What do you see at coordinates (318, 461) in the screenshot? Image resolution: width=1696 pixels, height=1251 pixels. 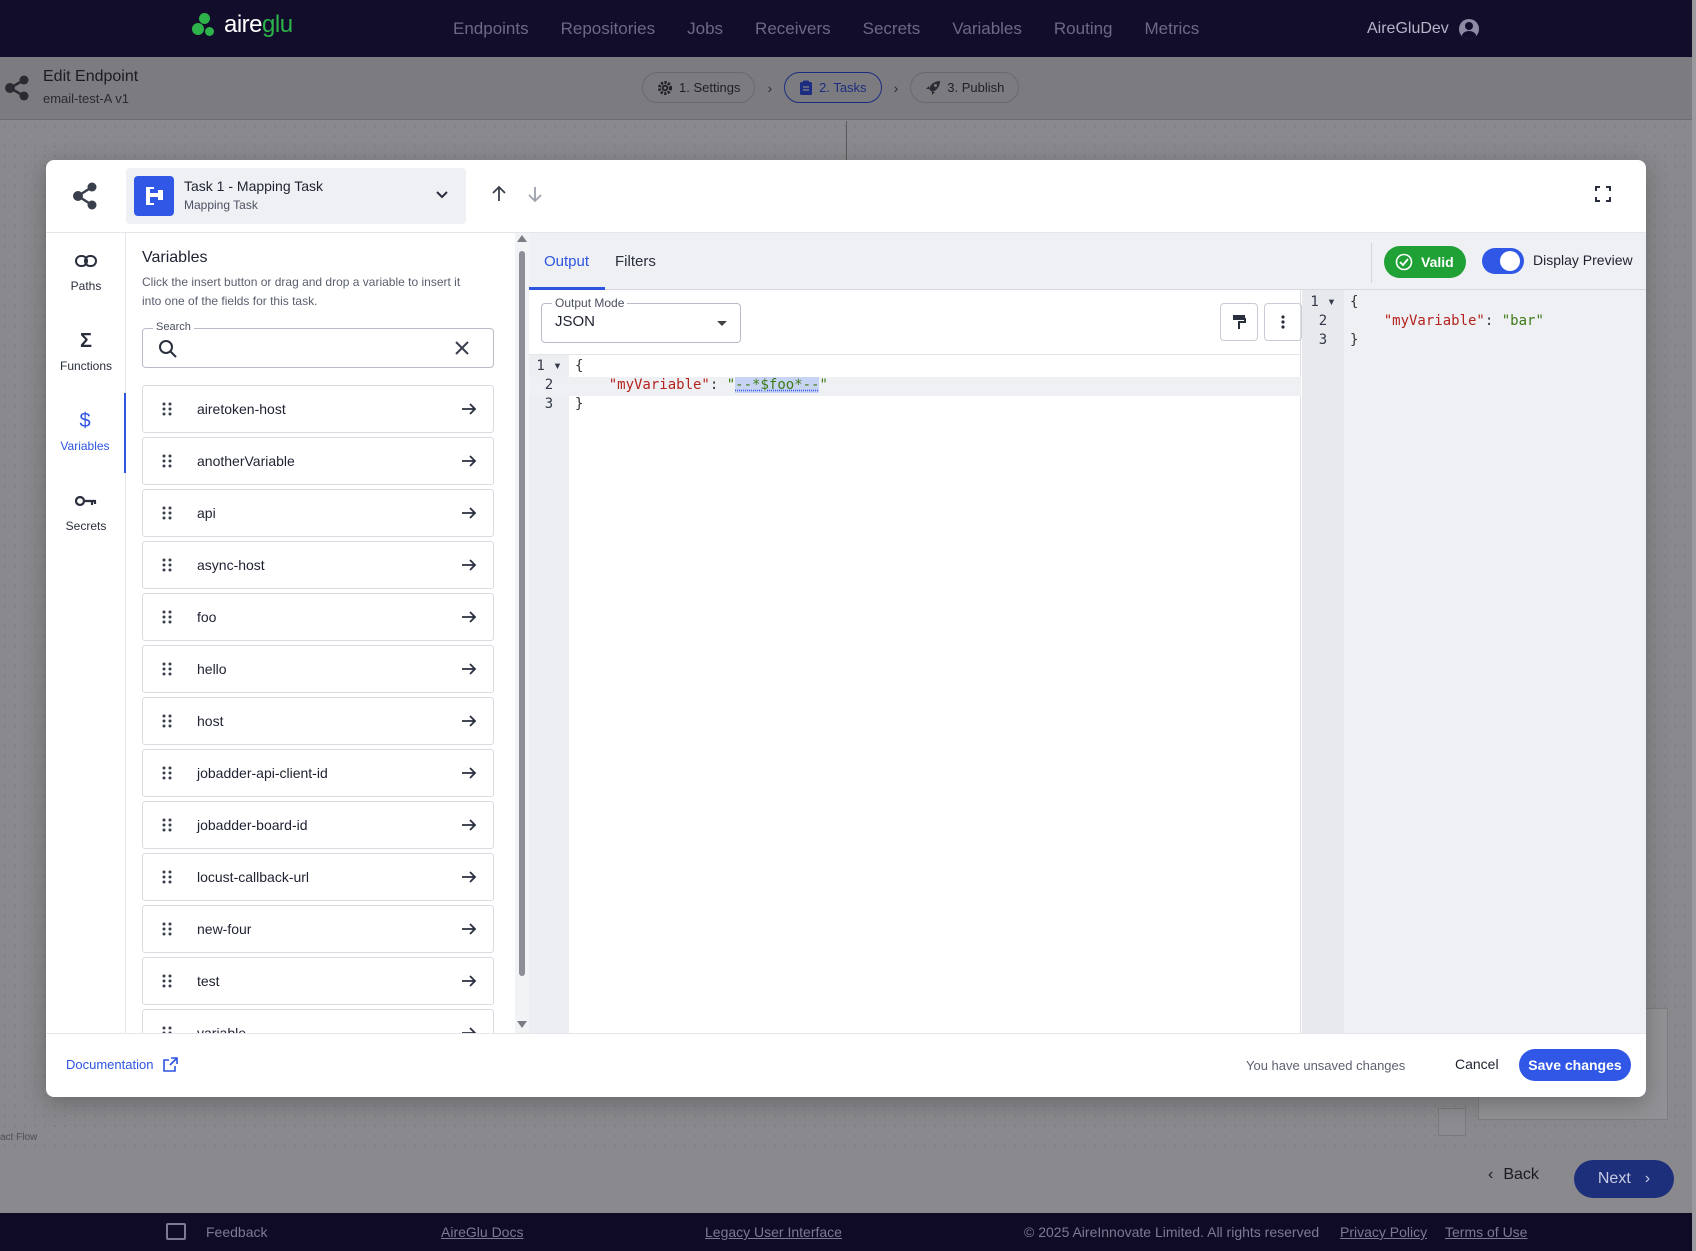 I see `variable-list-item: anotherVariable` at bounding box center [318, 461].